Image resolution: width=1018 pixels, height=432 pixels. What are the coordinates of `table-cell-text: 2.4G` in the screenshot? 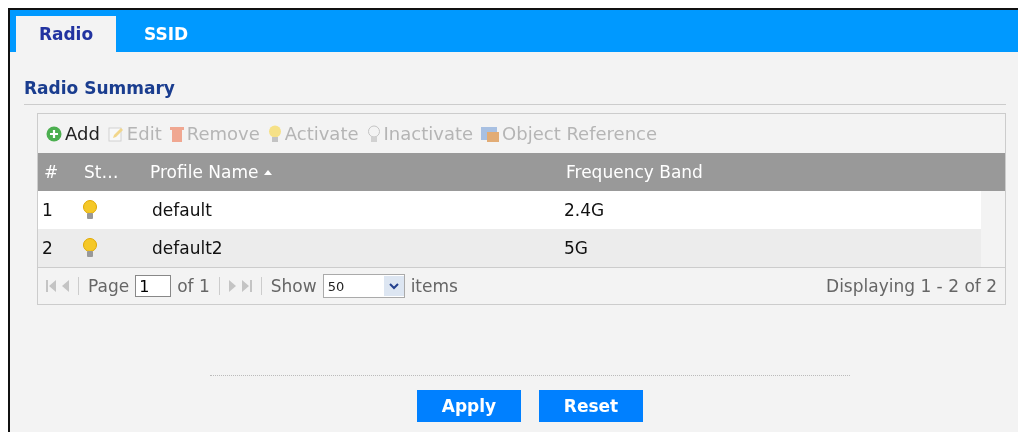 It's located at (584, 210).